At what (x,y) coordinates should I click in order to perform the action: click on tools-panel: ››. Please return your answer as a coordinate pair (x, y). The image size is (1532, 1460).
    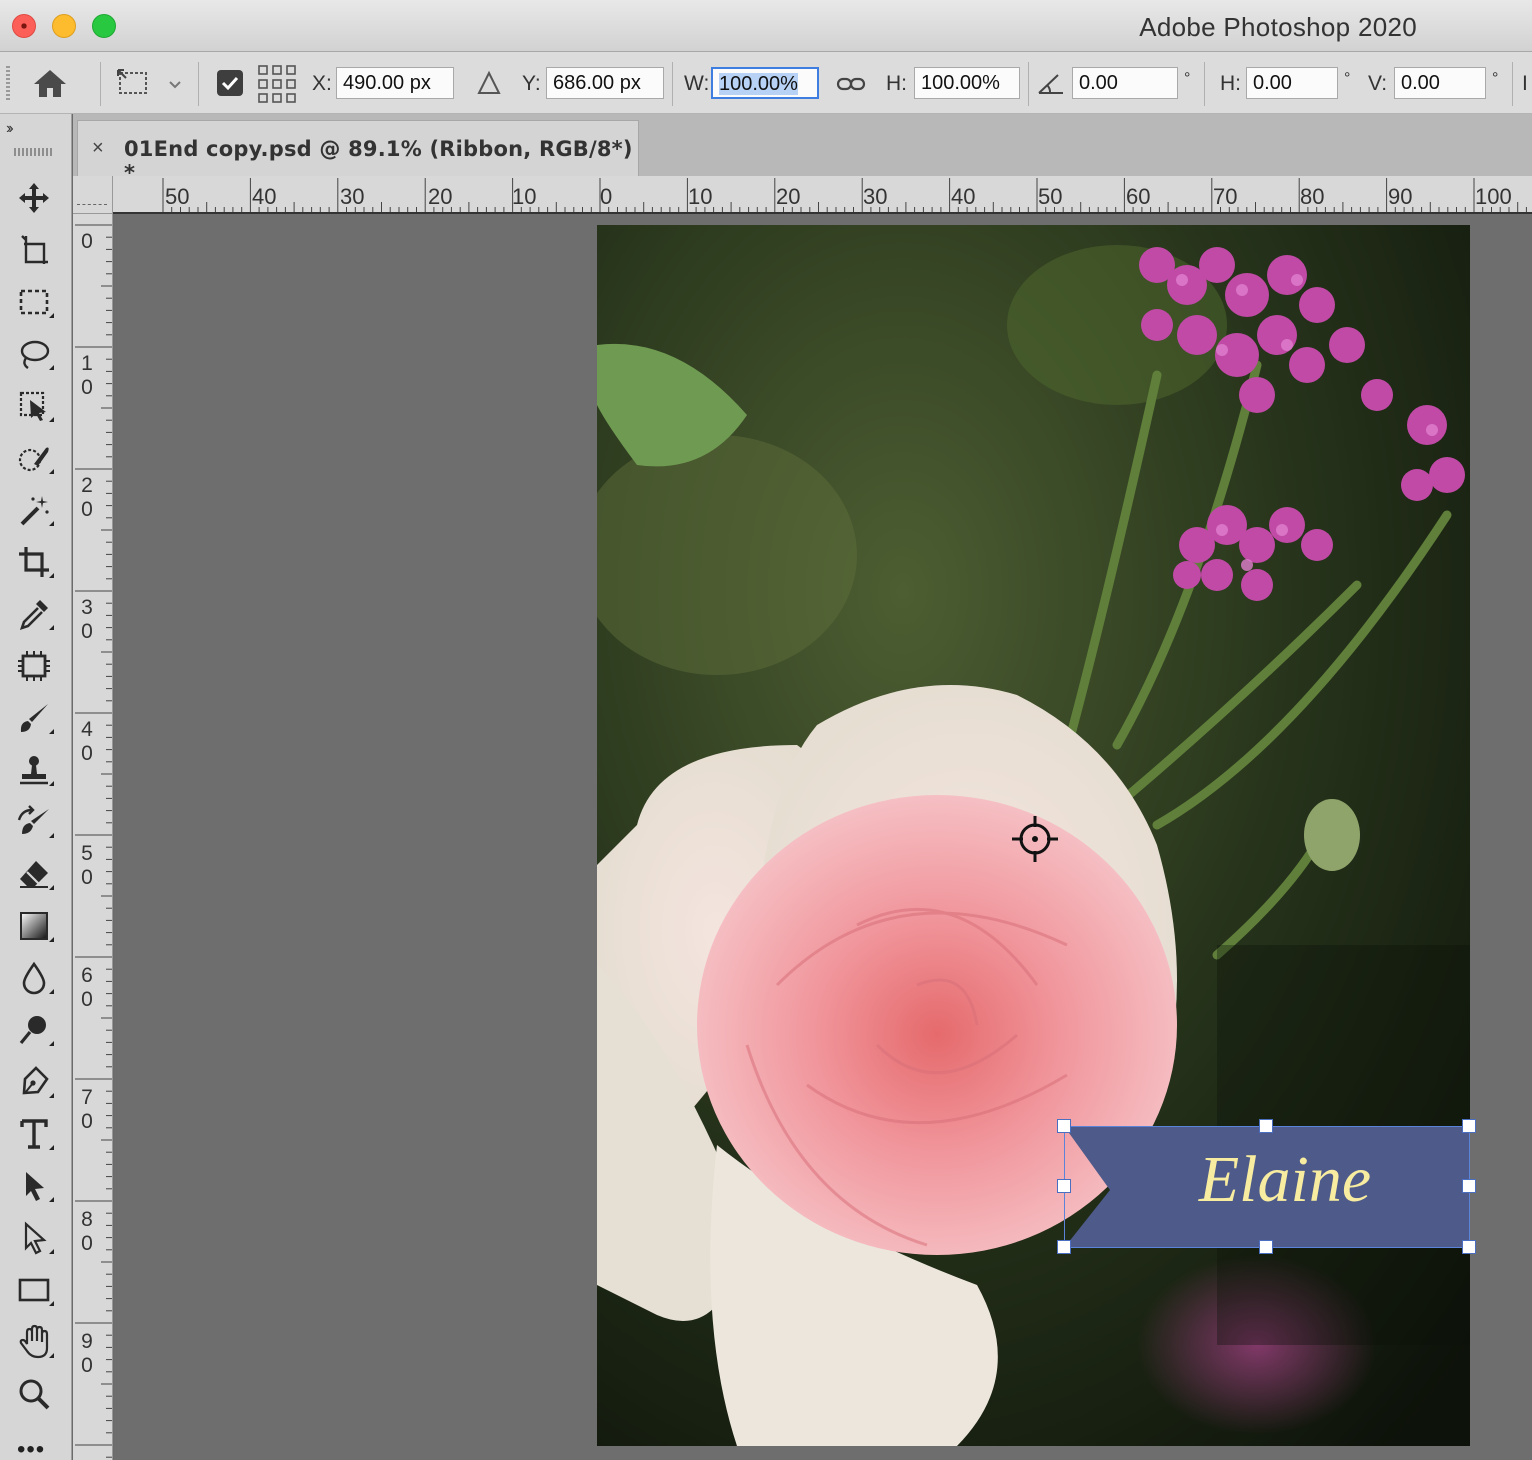
    Looking at the image, I should click on (36, 787).